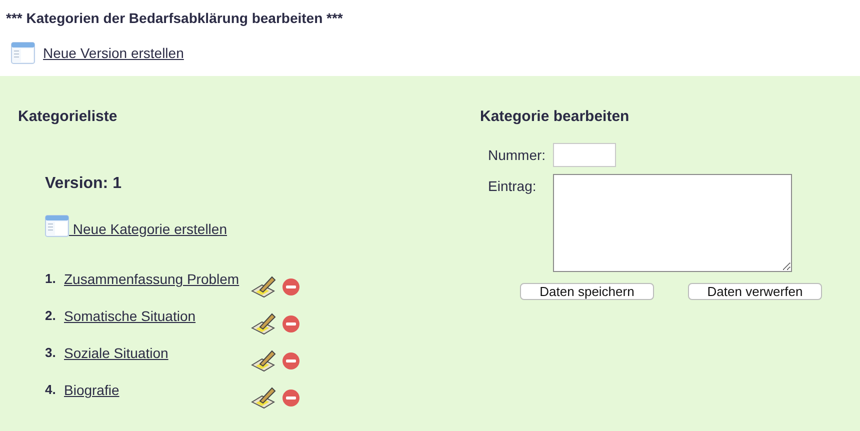  Describe the element at coordinates (157, 316) in the screenshot. I see `category-link: Somatische Situation` at that location.